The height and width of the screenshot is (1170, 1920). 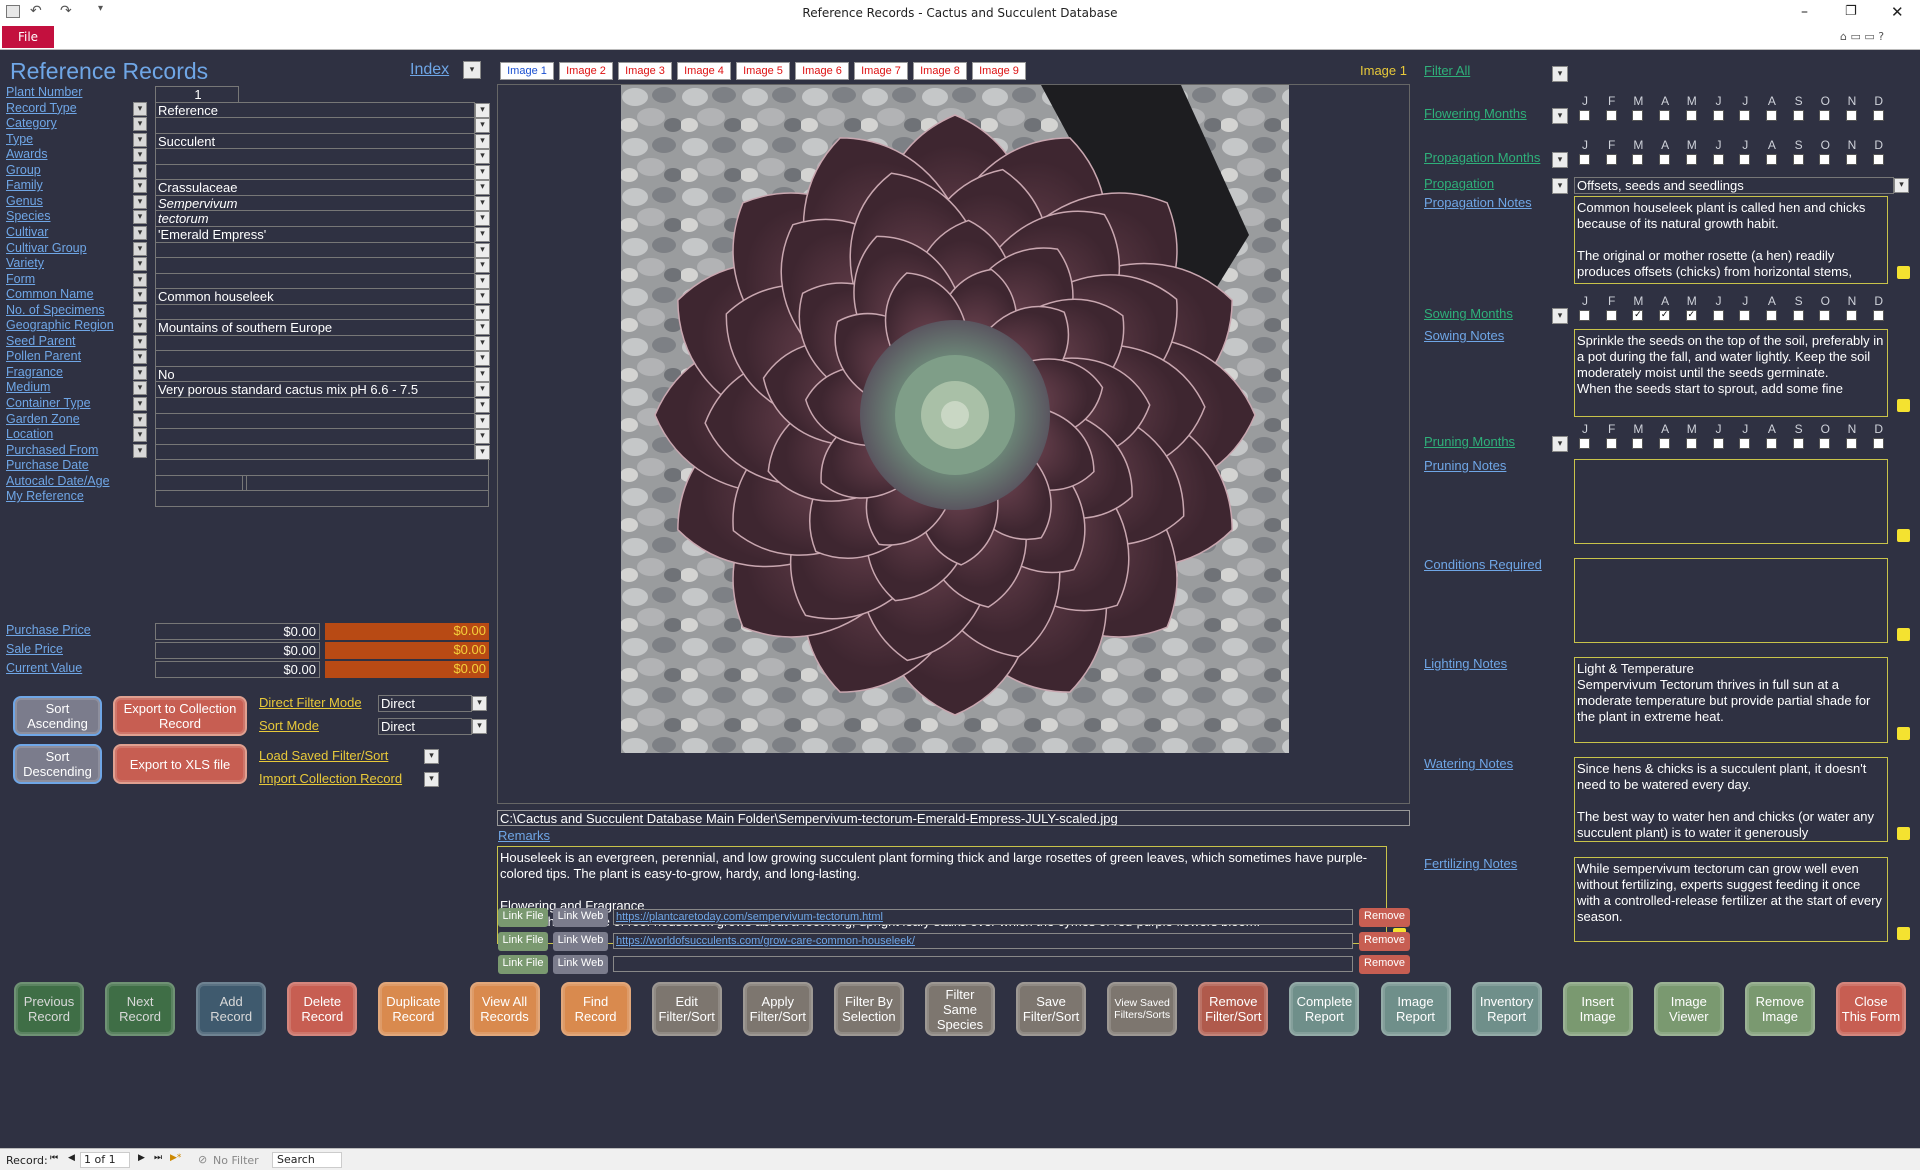 What do you see at coordinates (25, 263) in the screenshot?
I see `field-11-label: Variety` at bounding box center [25, 263].